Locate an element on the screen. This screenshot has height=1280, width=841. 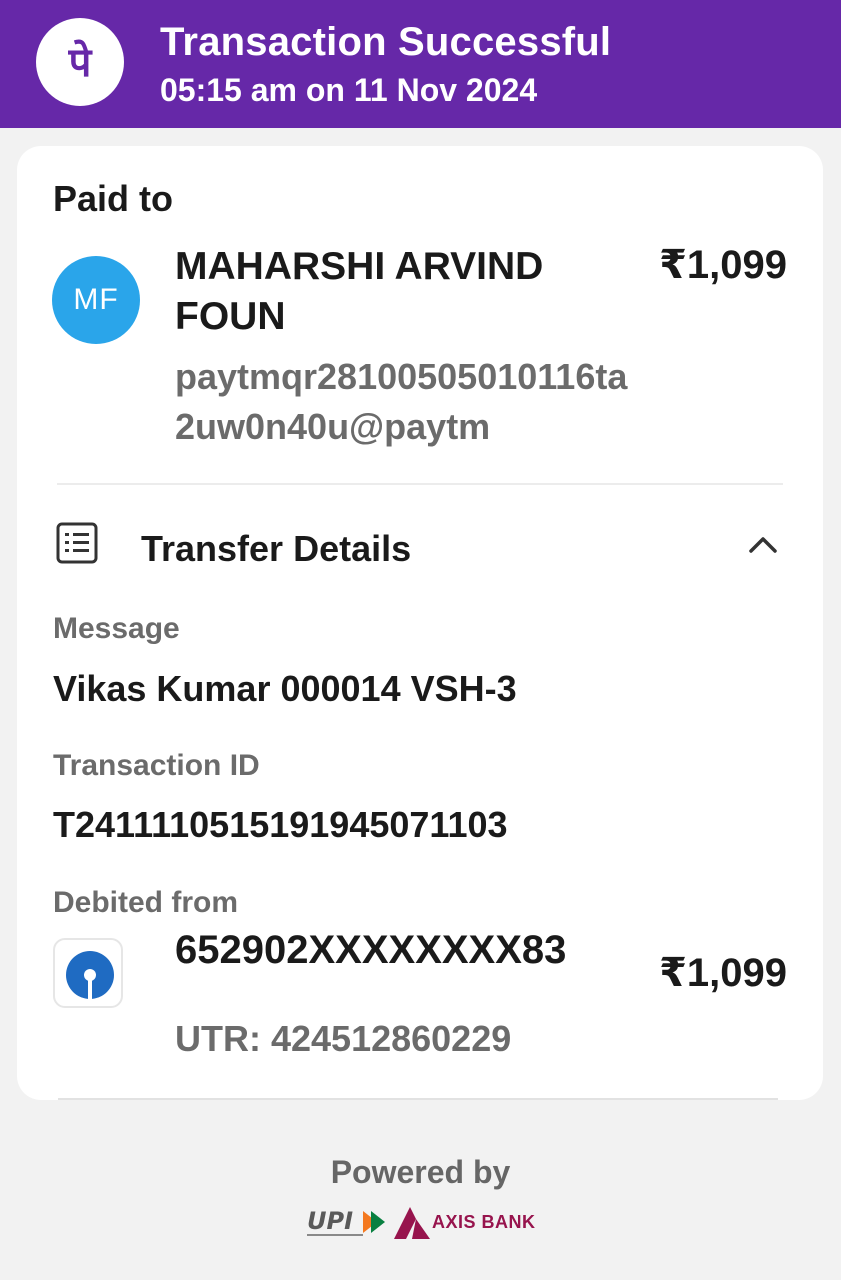
svg-text: पे is located at coordinates (80, 62).